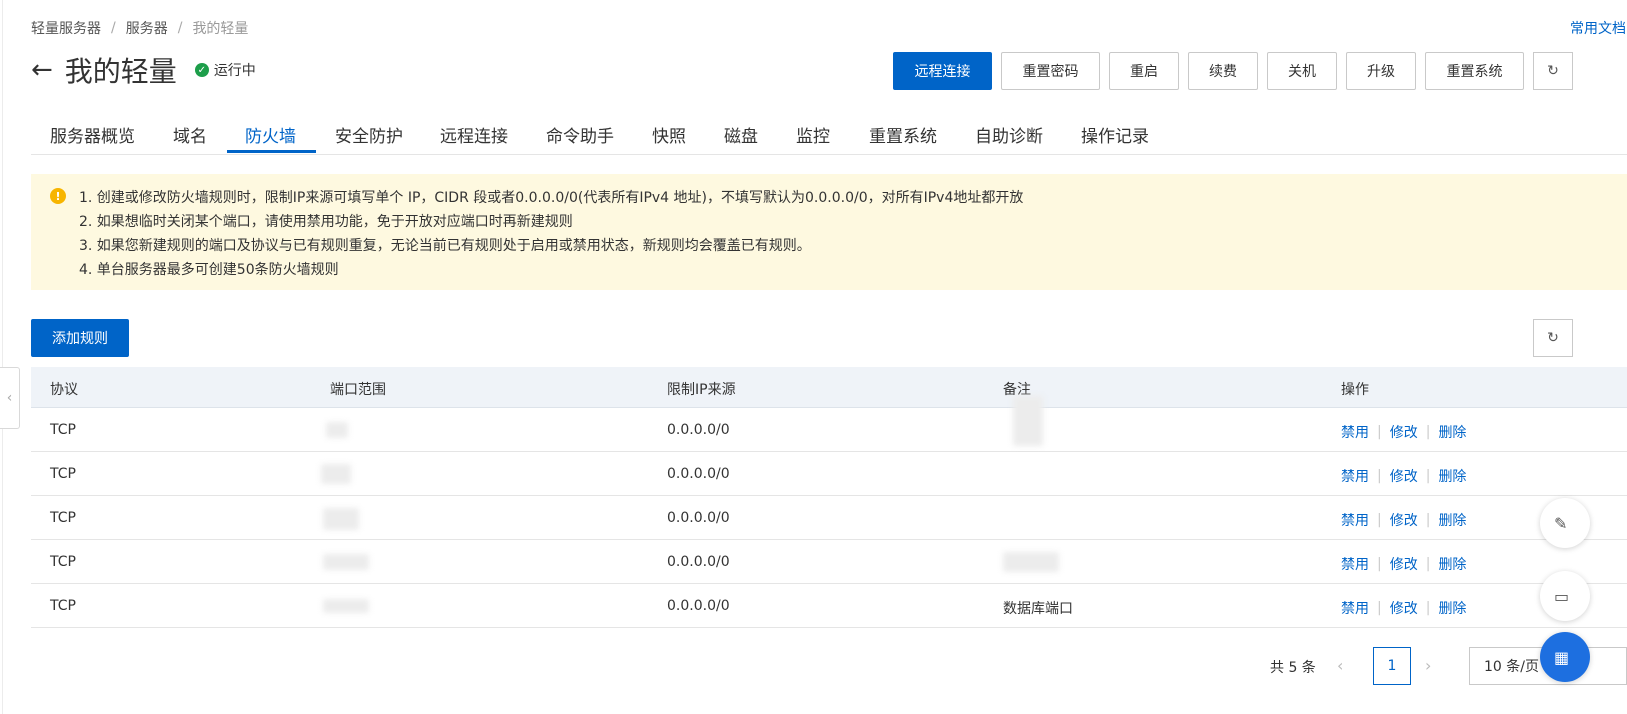 The height and width of the screenshot is (714, 1627). Describe the element at coordinates (942, 71) in the screenshot. I see `remote-connect-button: 远程连接` at that location.